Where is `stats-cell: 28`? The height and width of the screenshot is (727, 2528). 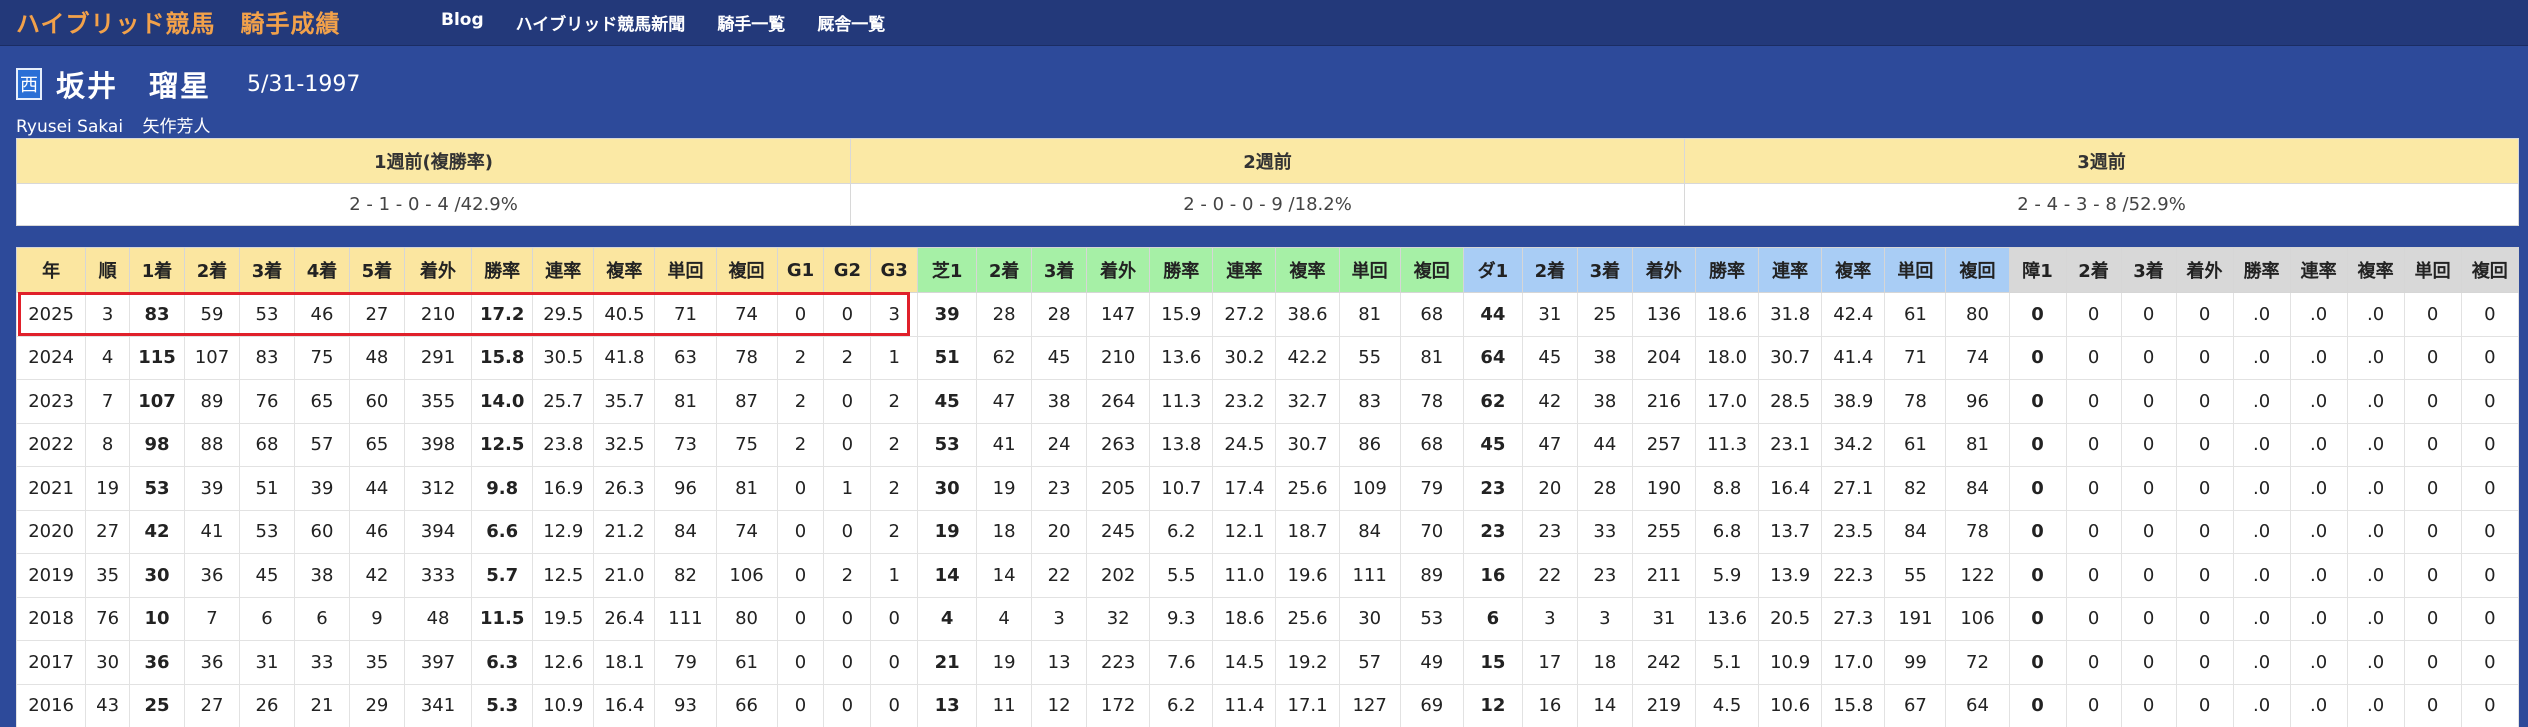 stats-cell: 28 is located at coordinates (1059, 314).